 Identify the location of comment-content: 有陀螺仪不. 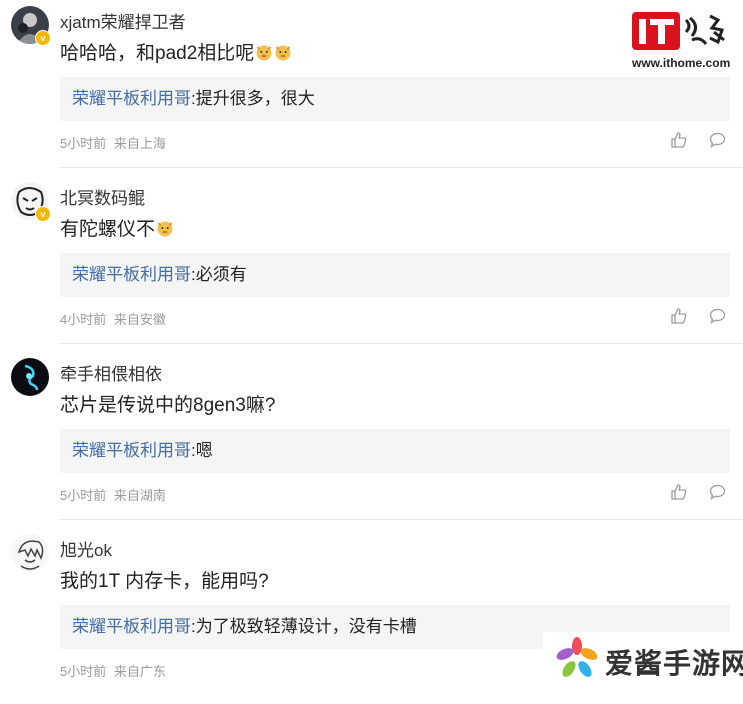
(117, 227).